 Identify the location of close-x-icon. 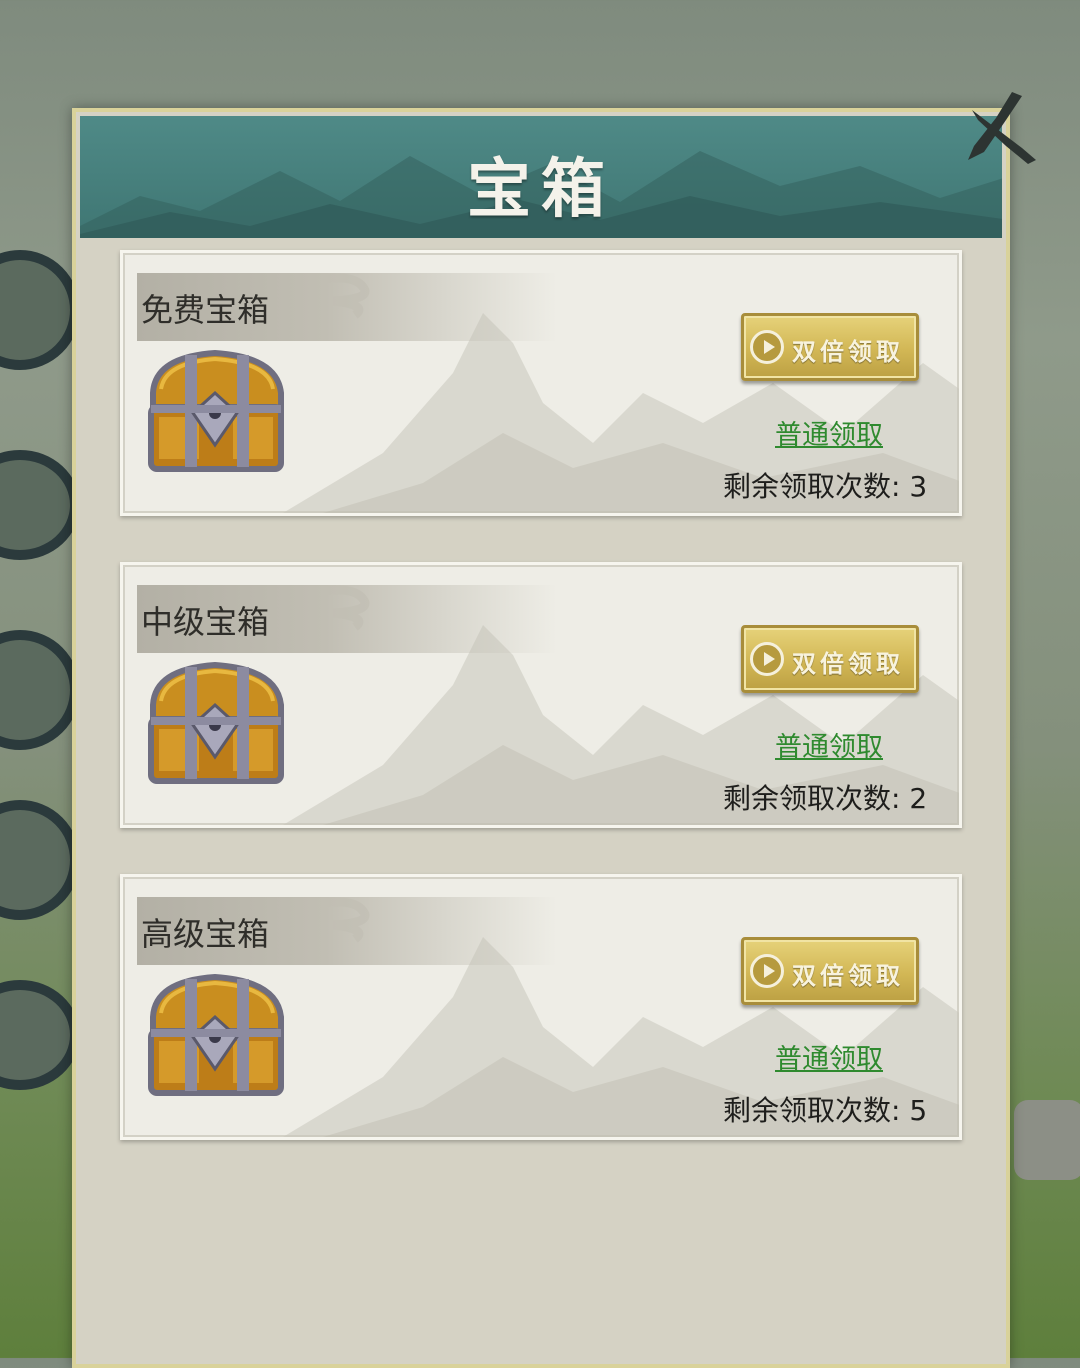
(1002, 128).